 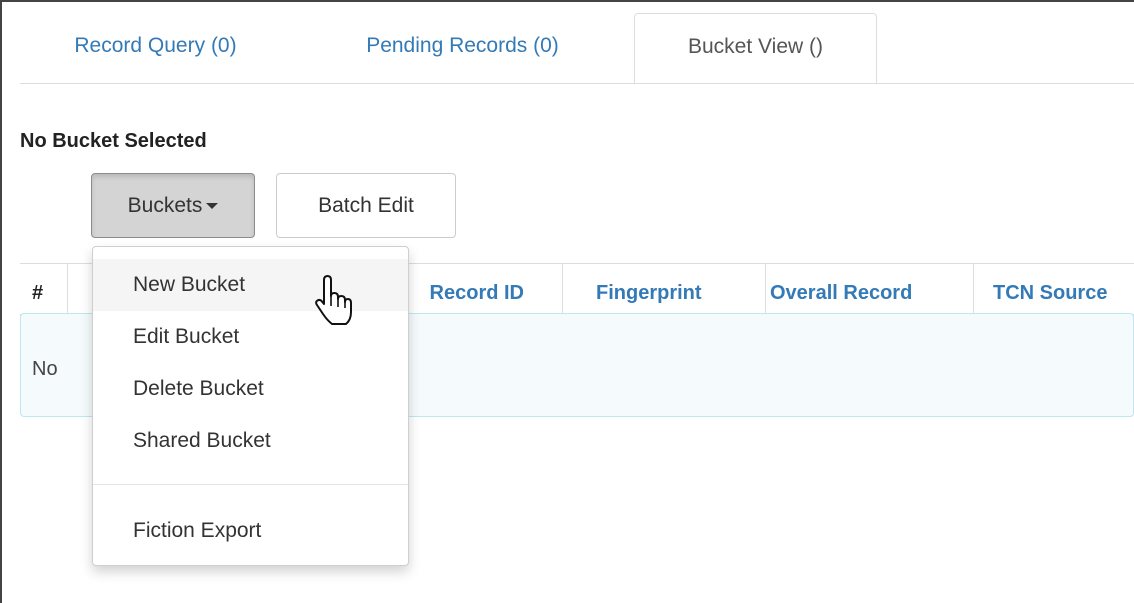 I want to click on batch-edit-button: Batch Edit, so click(x=366, y=205).